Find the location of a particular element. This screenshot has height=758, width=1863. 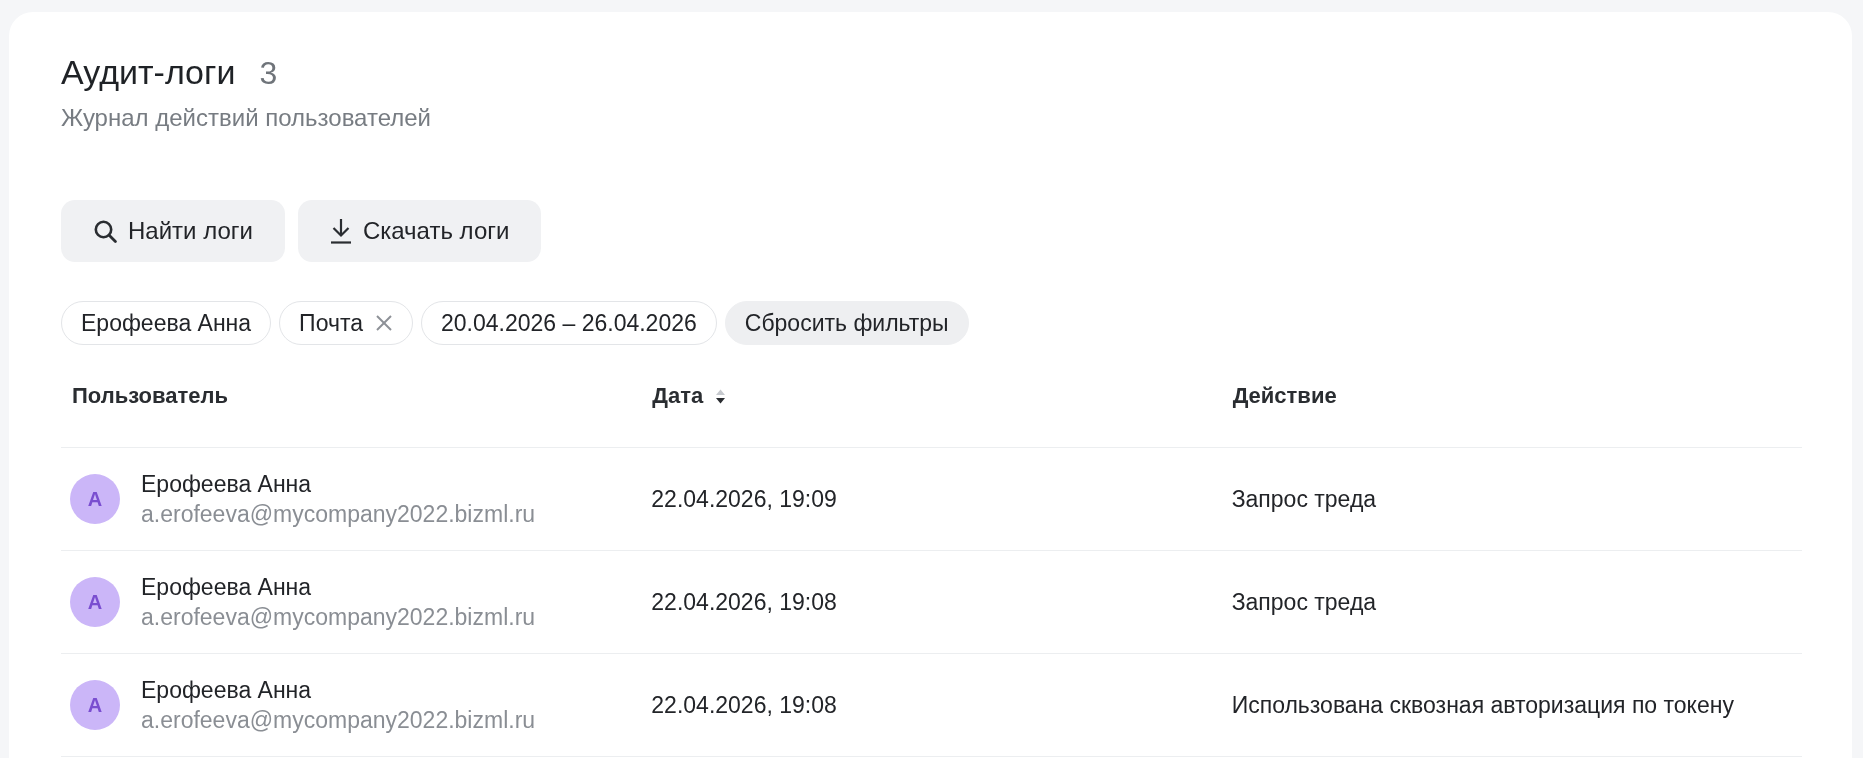

search-button: Найти логи is located at coordinates (173, 231).